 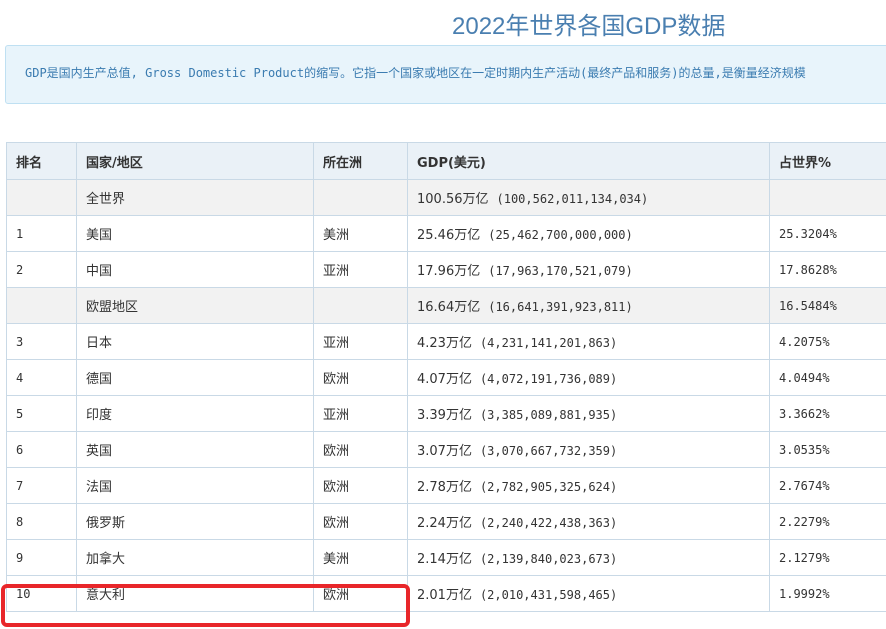 What do you see at coordinates (41, 485) in the screenshot?
I see `cell-rank: 7` at bounding box center [41, 485].